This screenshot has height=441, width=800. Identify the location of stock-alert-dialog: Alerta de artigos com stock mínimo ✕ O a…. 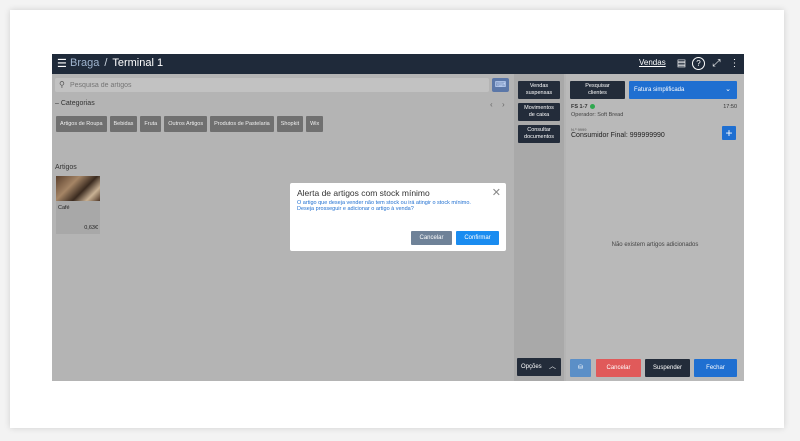
(398, 217).